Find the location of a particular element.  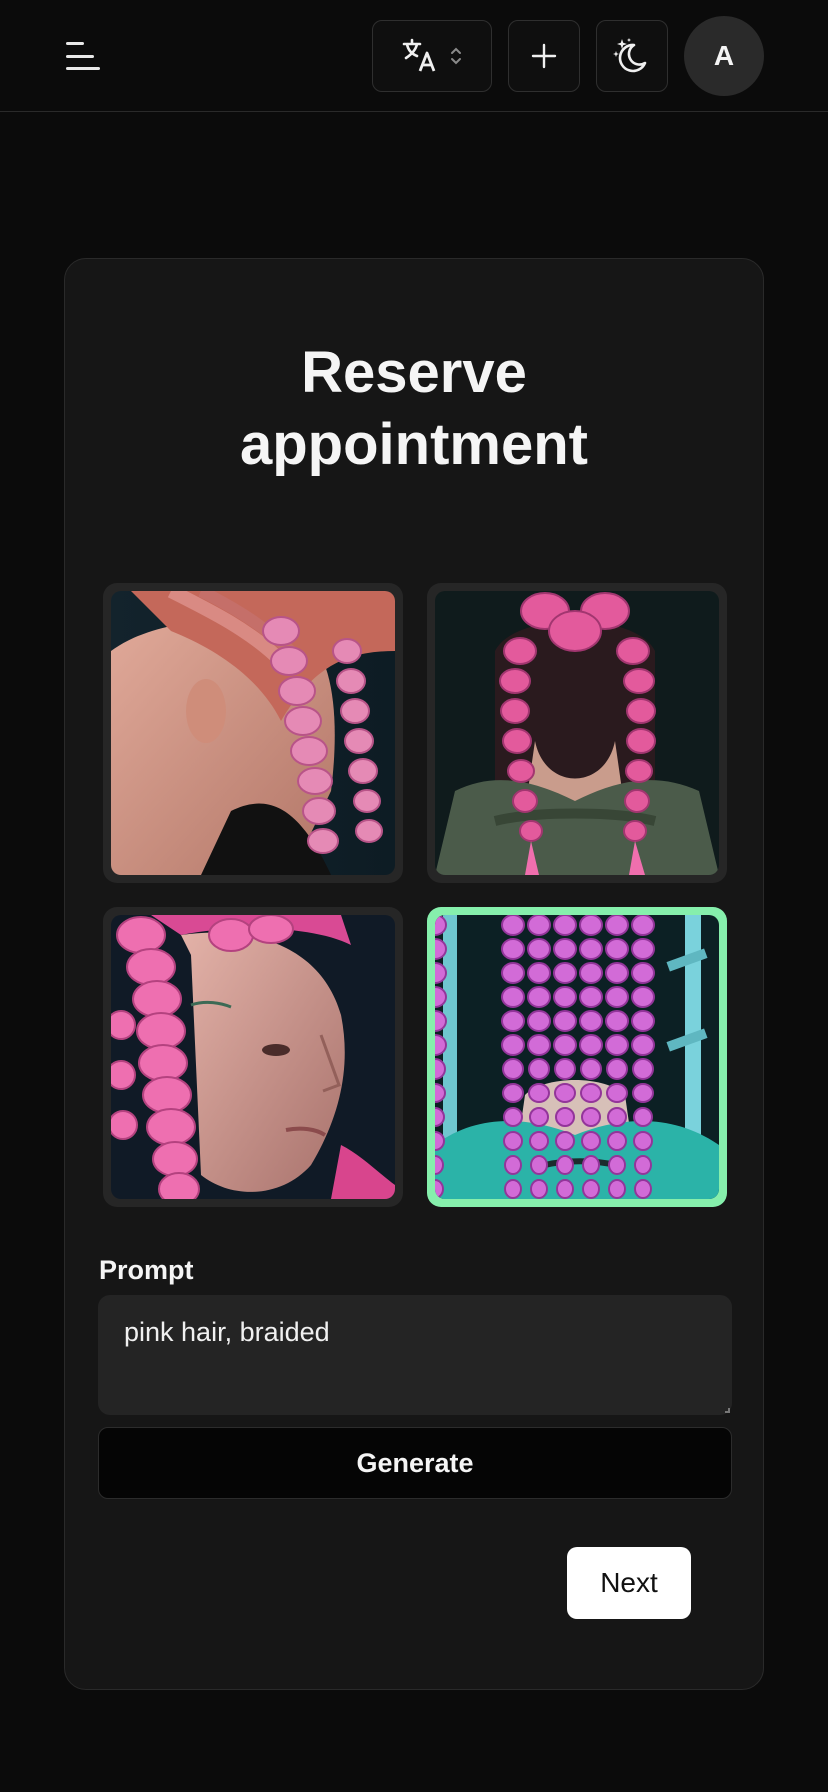

add-button is located at coordinates (544, 56).